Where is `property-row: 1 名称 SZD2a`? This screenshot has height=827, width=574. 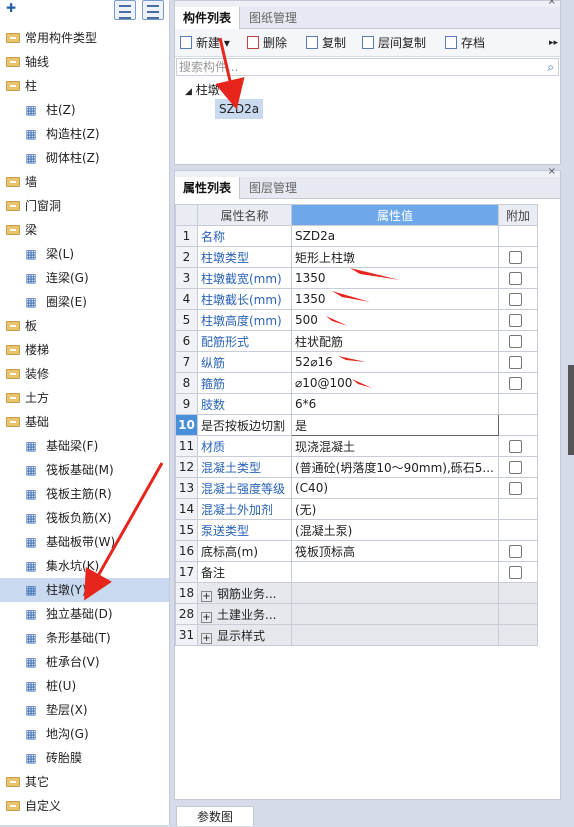 property-row: 1 名称 SZD2a is located at coordinates (356, 236).